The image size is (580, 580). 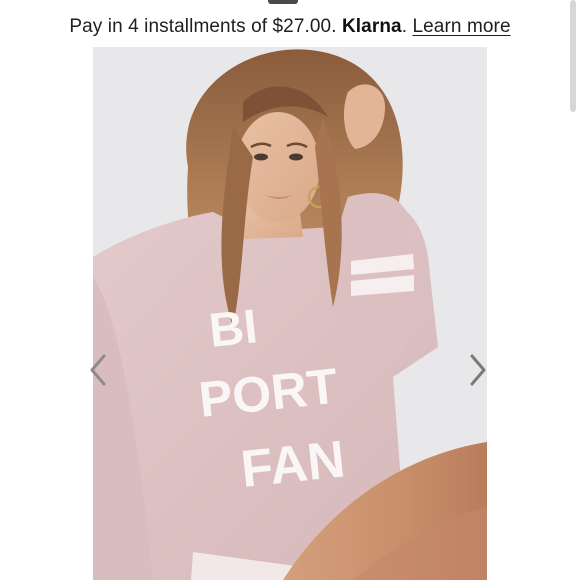 I want to click on klarna-brand-name: Klarna, so click(x=371, y=26).